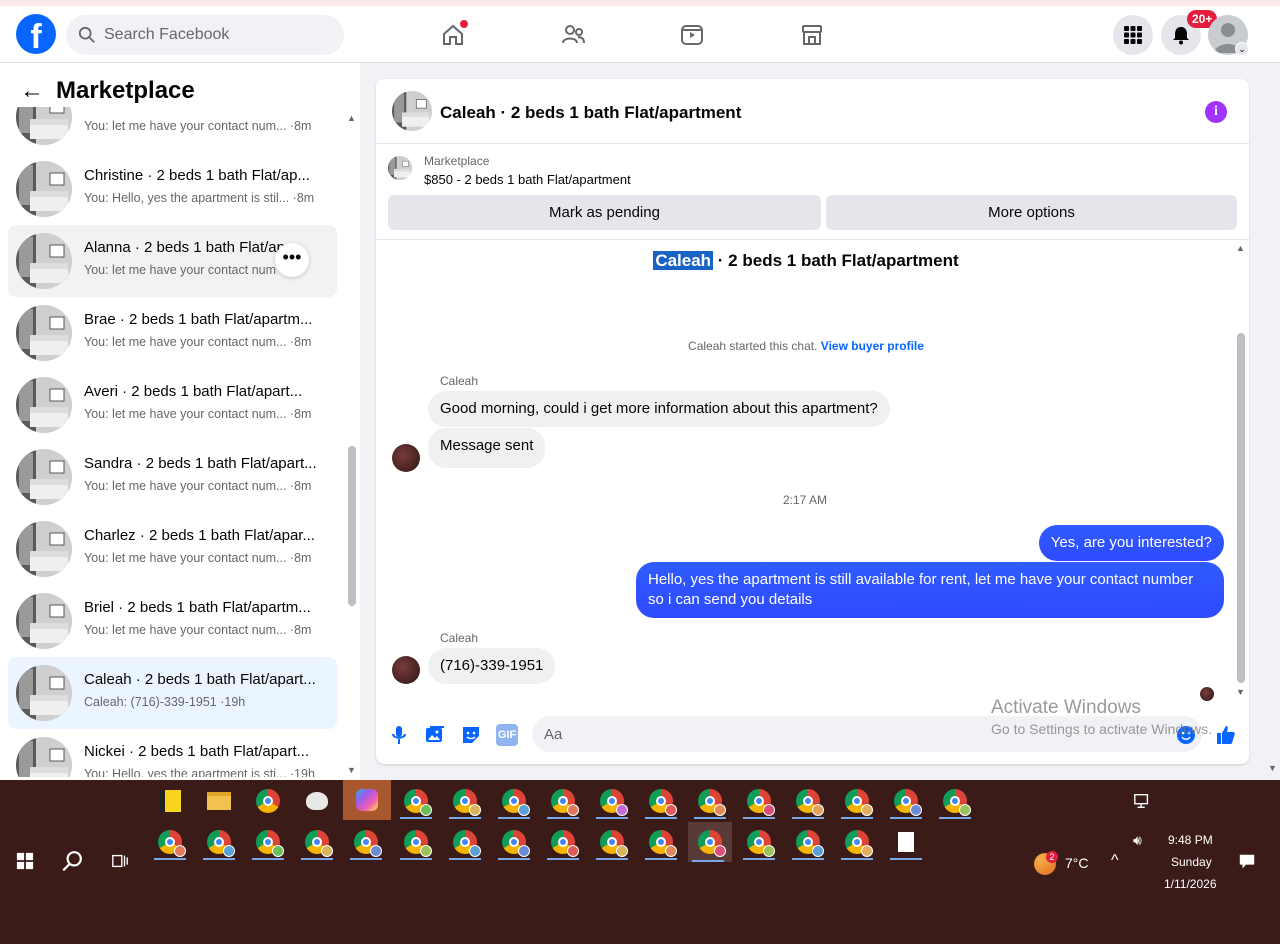  I want to click on clock-day: Sunday, so click(1191, 862).